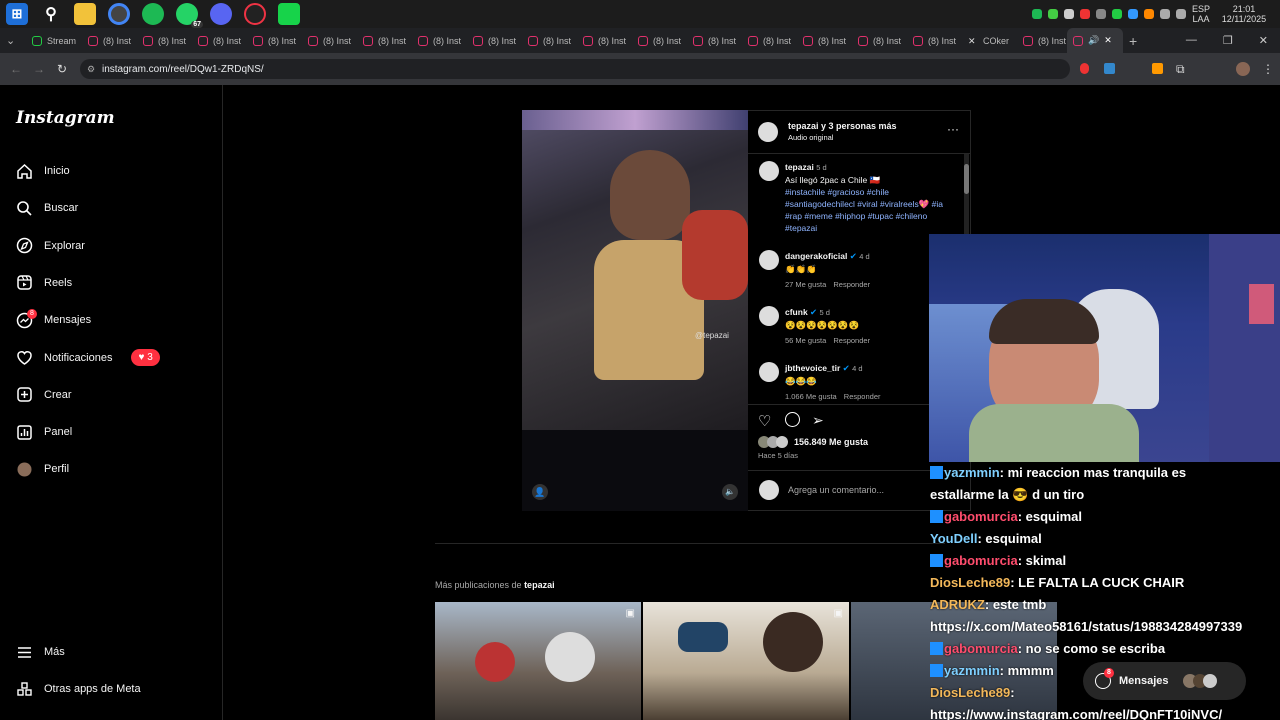  What do you see at coordinates (1244, 14) in the screenshot?
I see `clock: 21:01 12/11/2025` at bounding box center [1244, 14].